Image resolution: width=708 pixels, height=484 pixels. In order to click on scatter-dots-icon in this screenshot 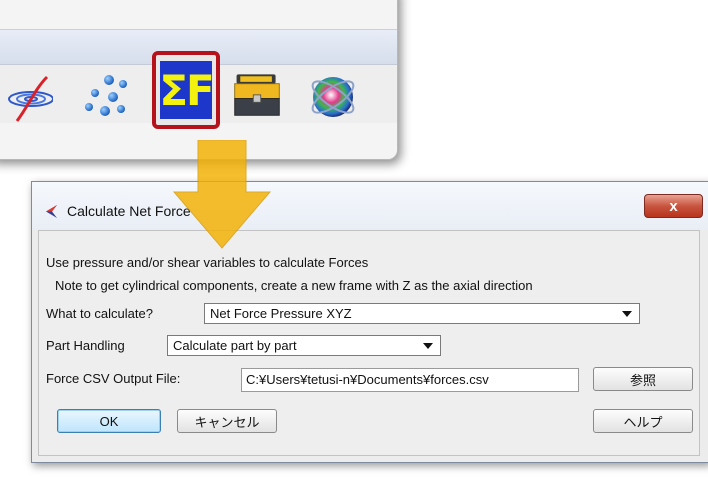, I will do `click(109, 97)`.